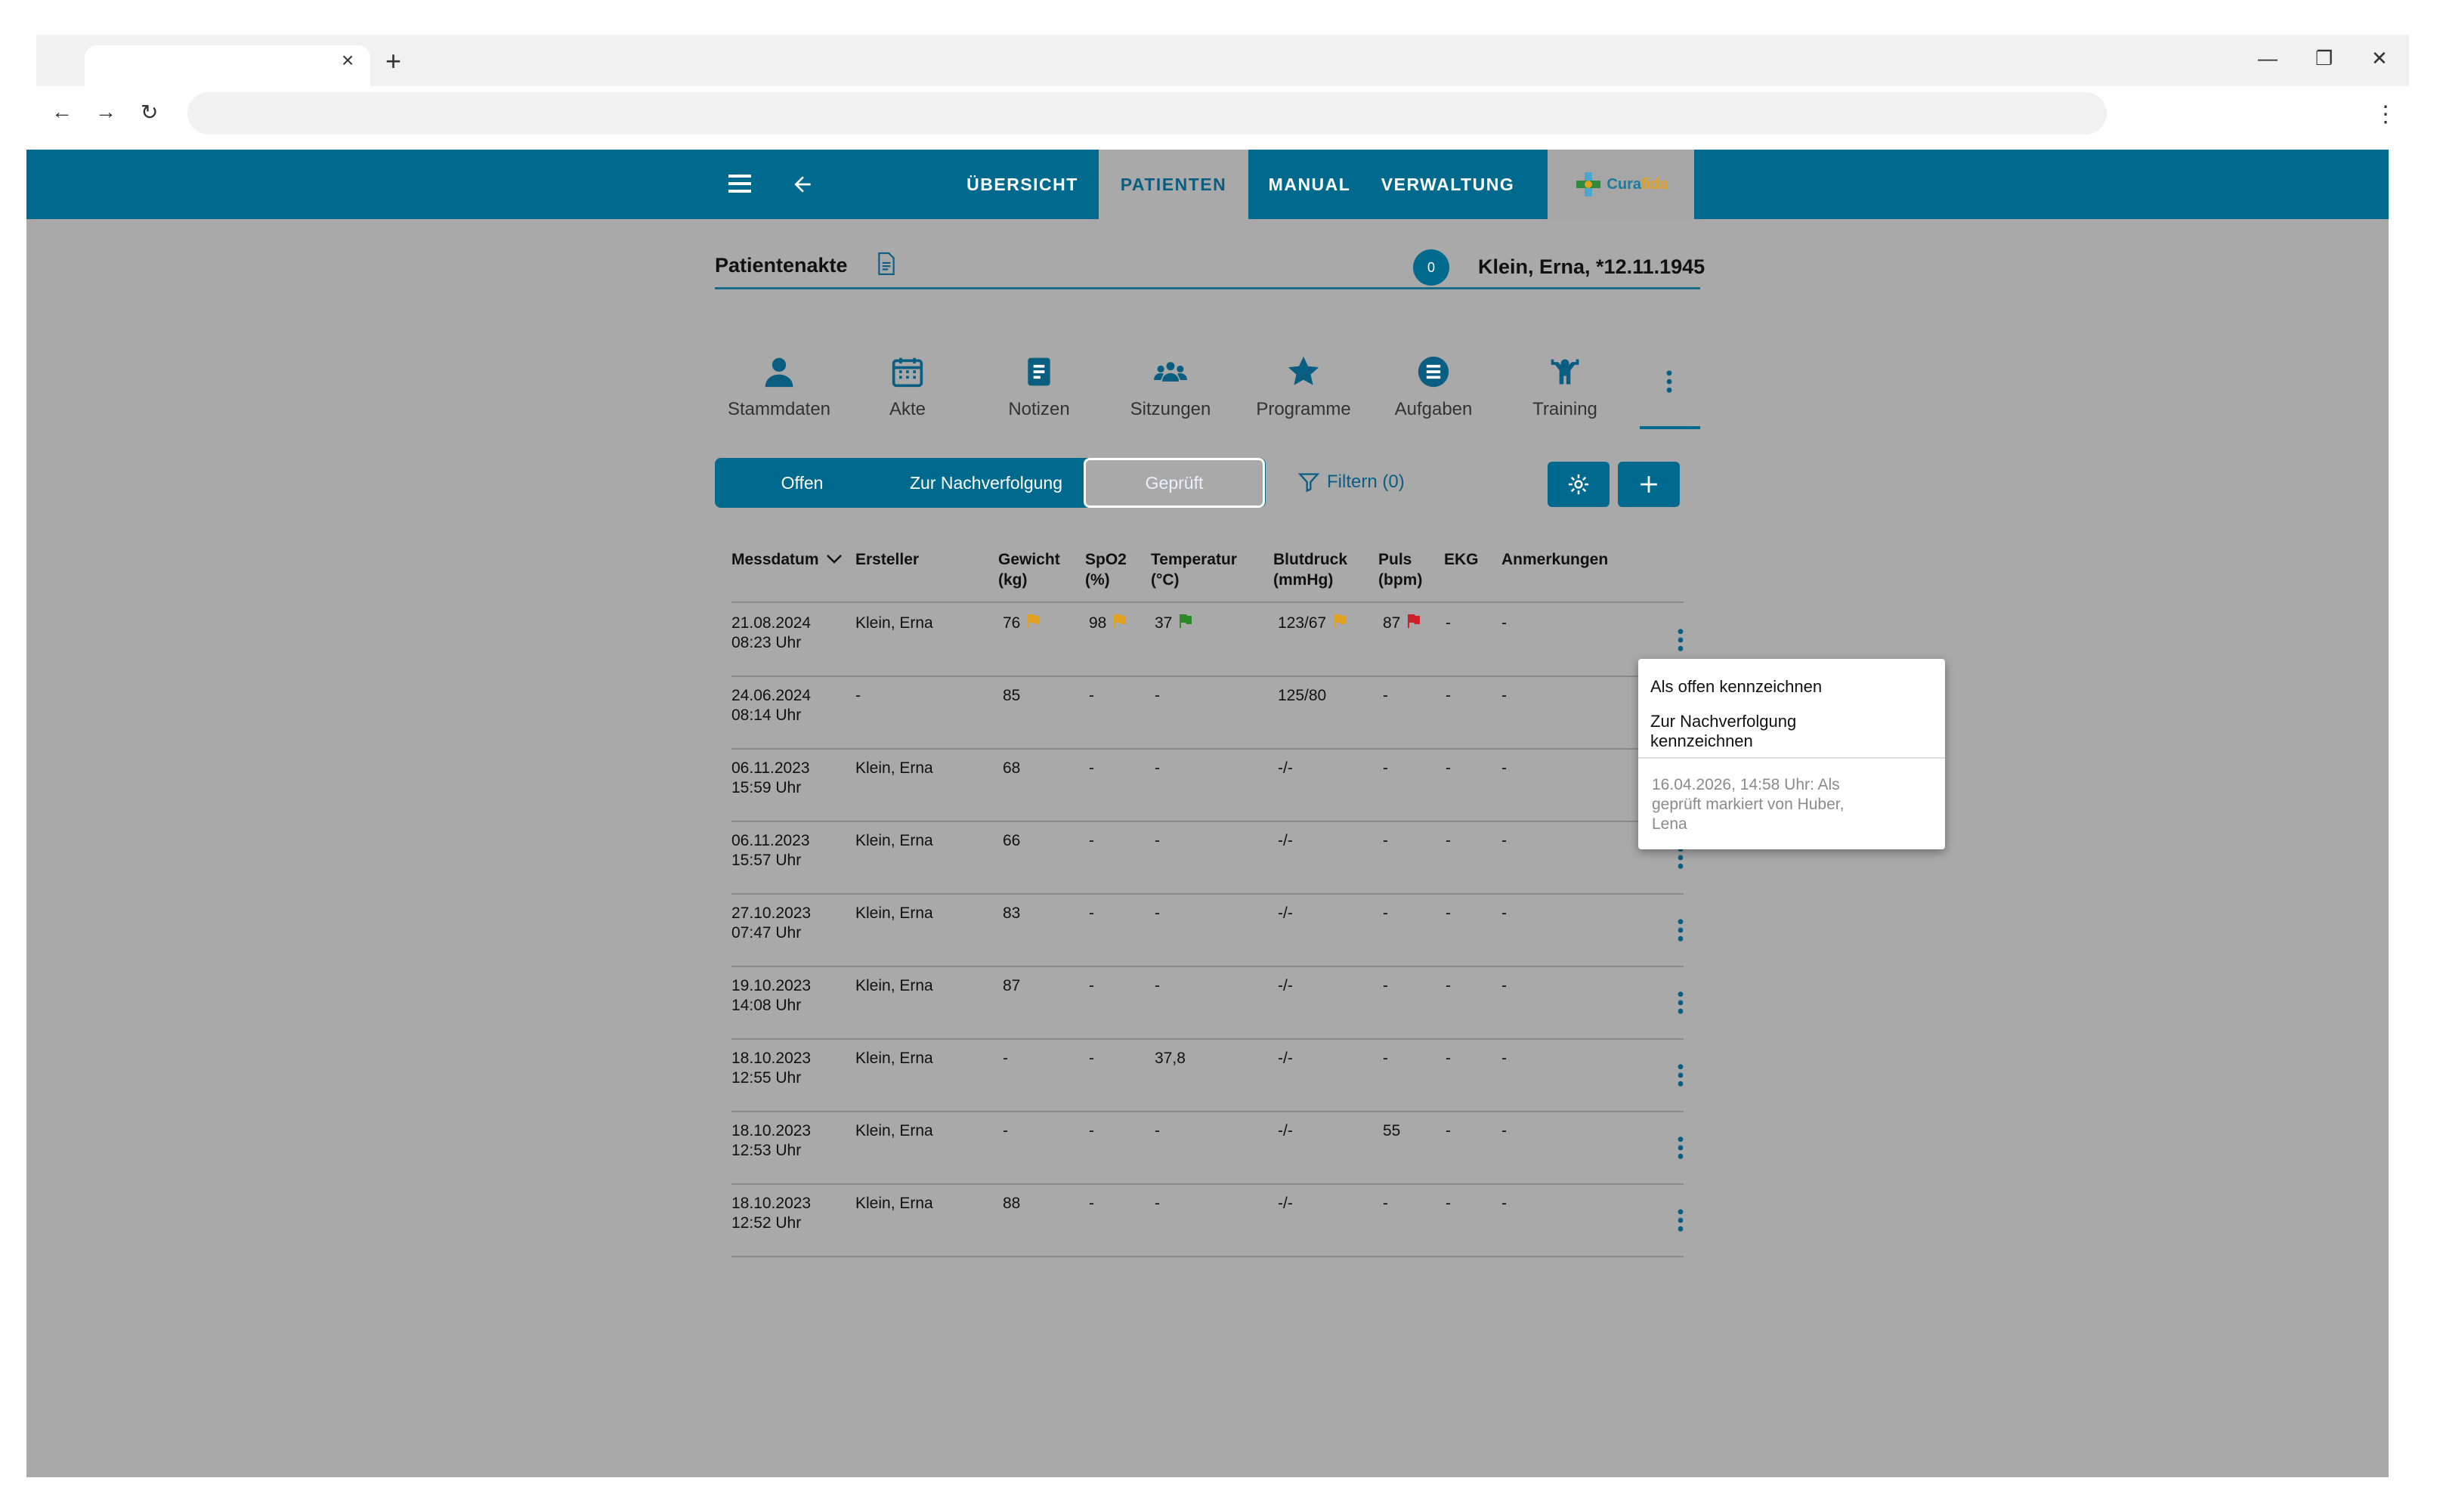 Image resolution: width=2443 pixels, height=1512 pixels. What do you see at coordinates (1174, 623) in the screenshot?
I see `cell-temp: 37` at bounding box center [1174, 623].